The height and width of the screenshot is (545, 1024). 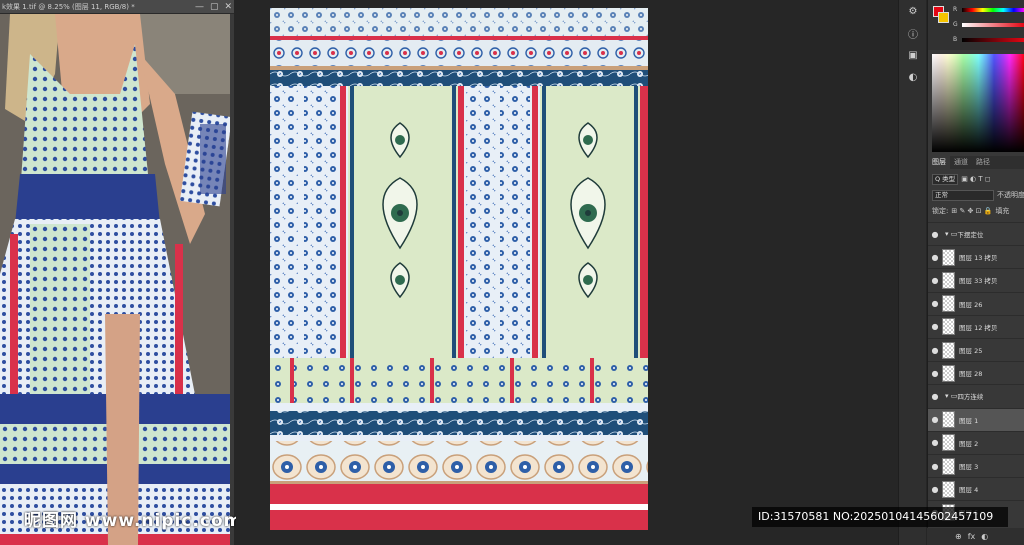 I want to click on layer-group-row: ● ▾ ▭ 下摆定位, so click(x=976, y=233).